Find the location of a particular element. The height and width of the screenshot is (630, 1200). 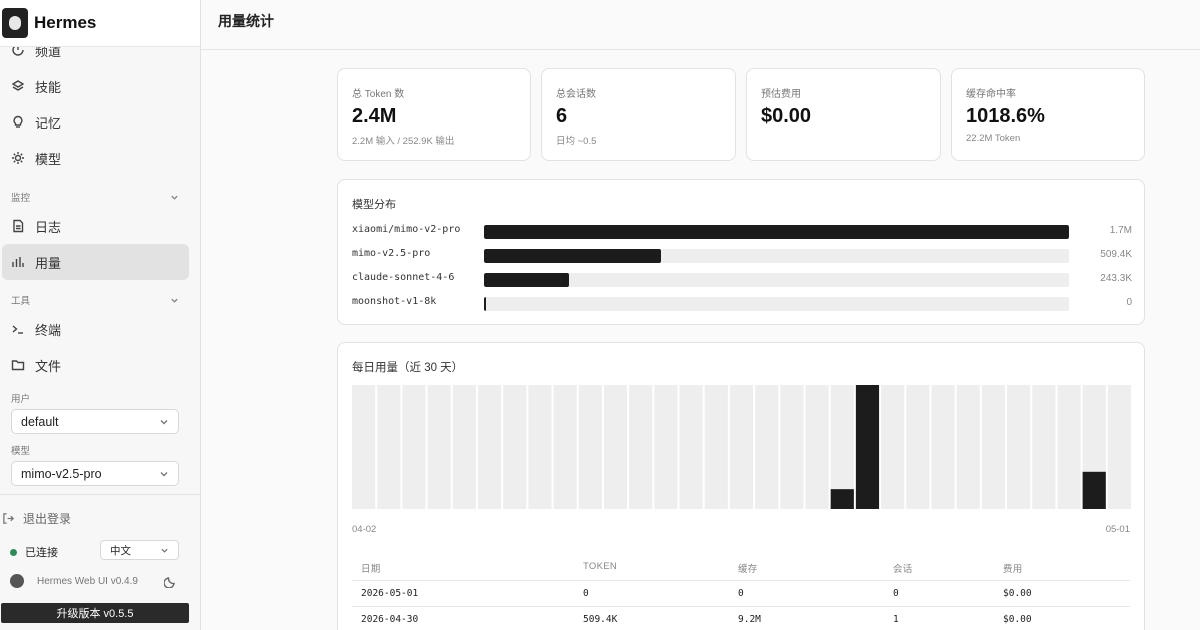

x-axis-end-label: 05-01 is located at coordinates (1117, 529).